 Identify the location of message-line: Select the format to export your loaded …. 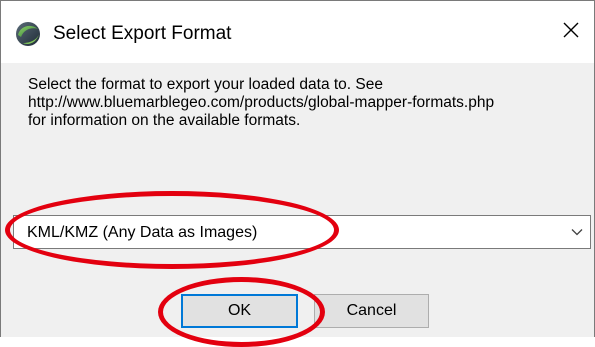
(205, 84).